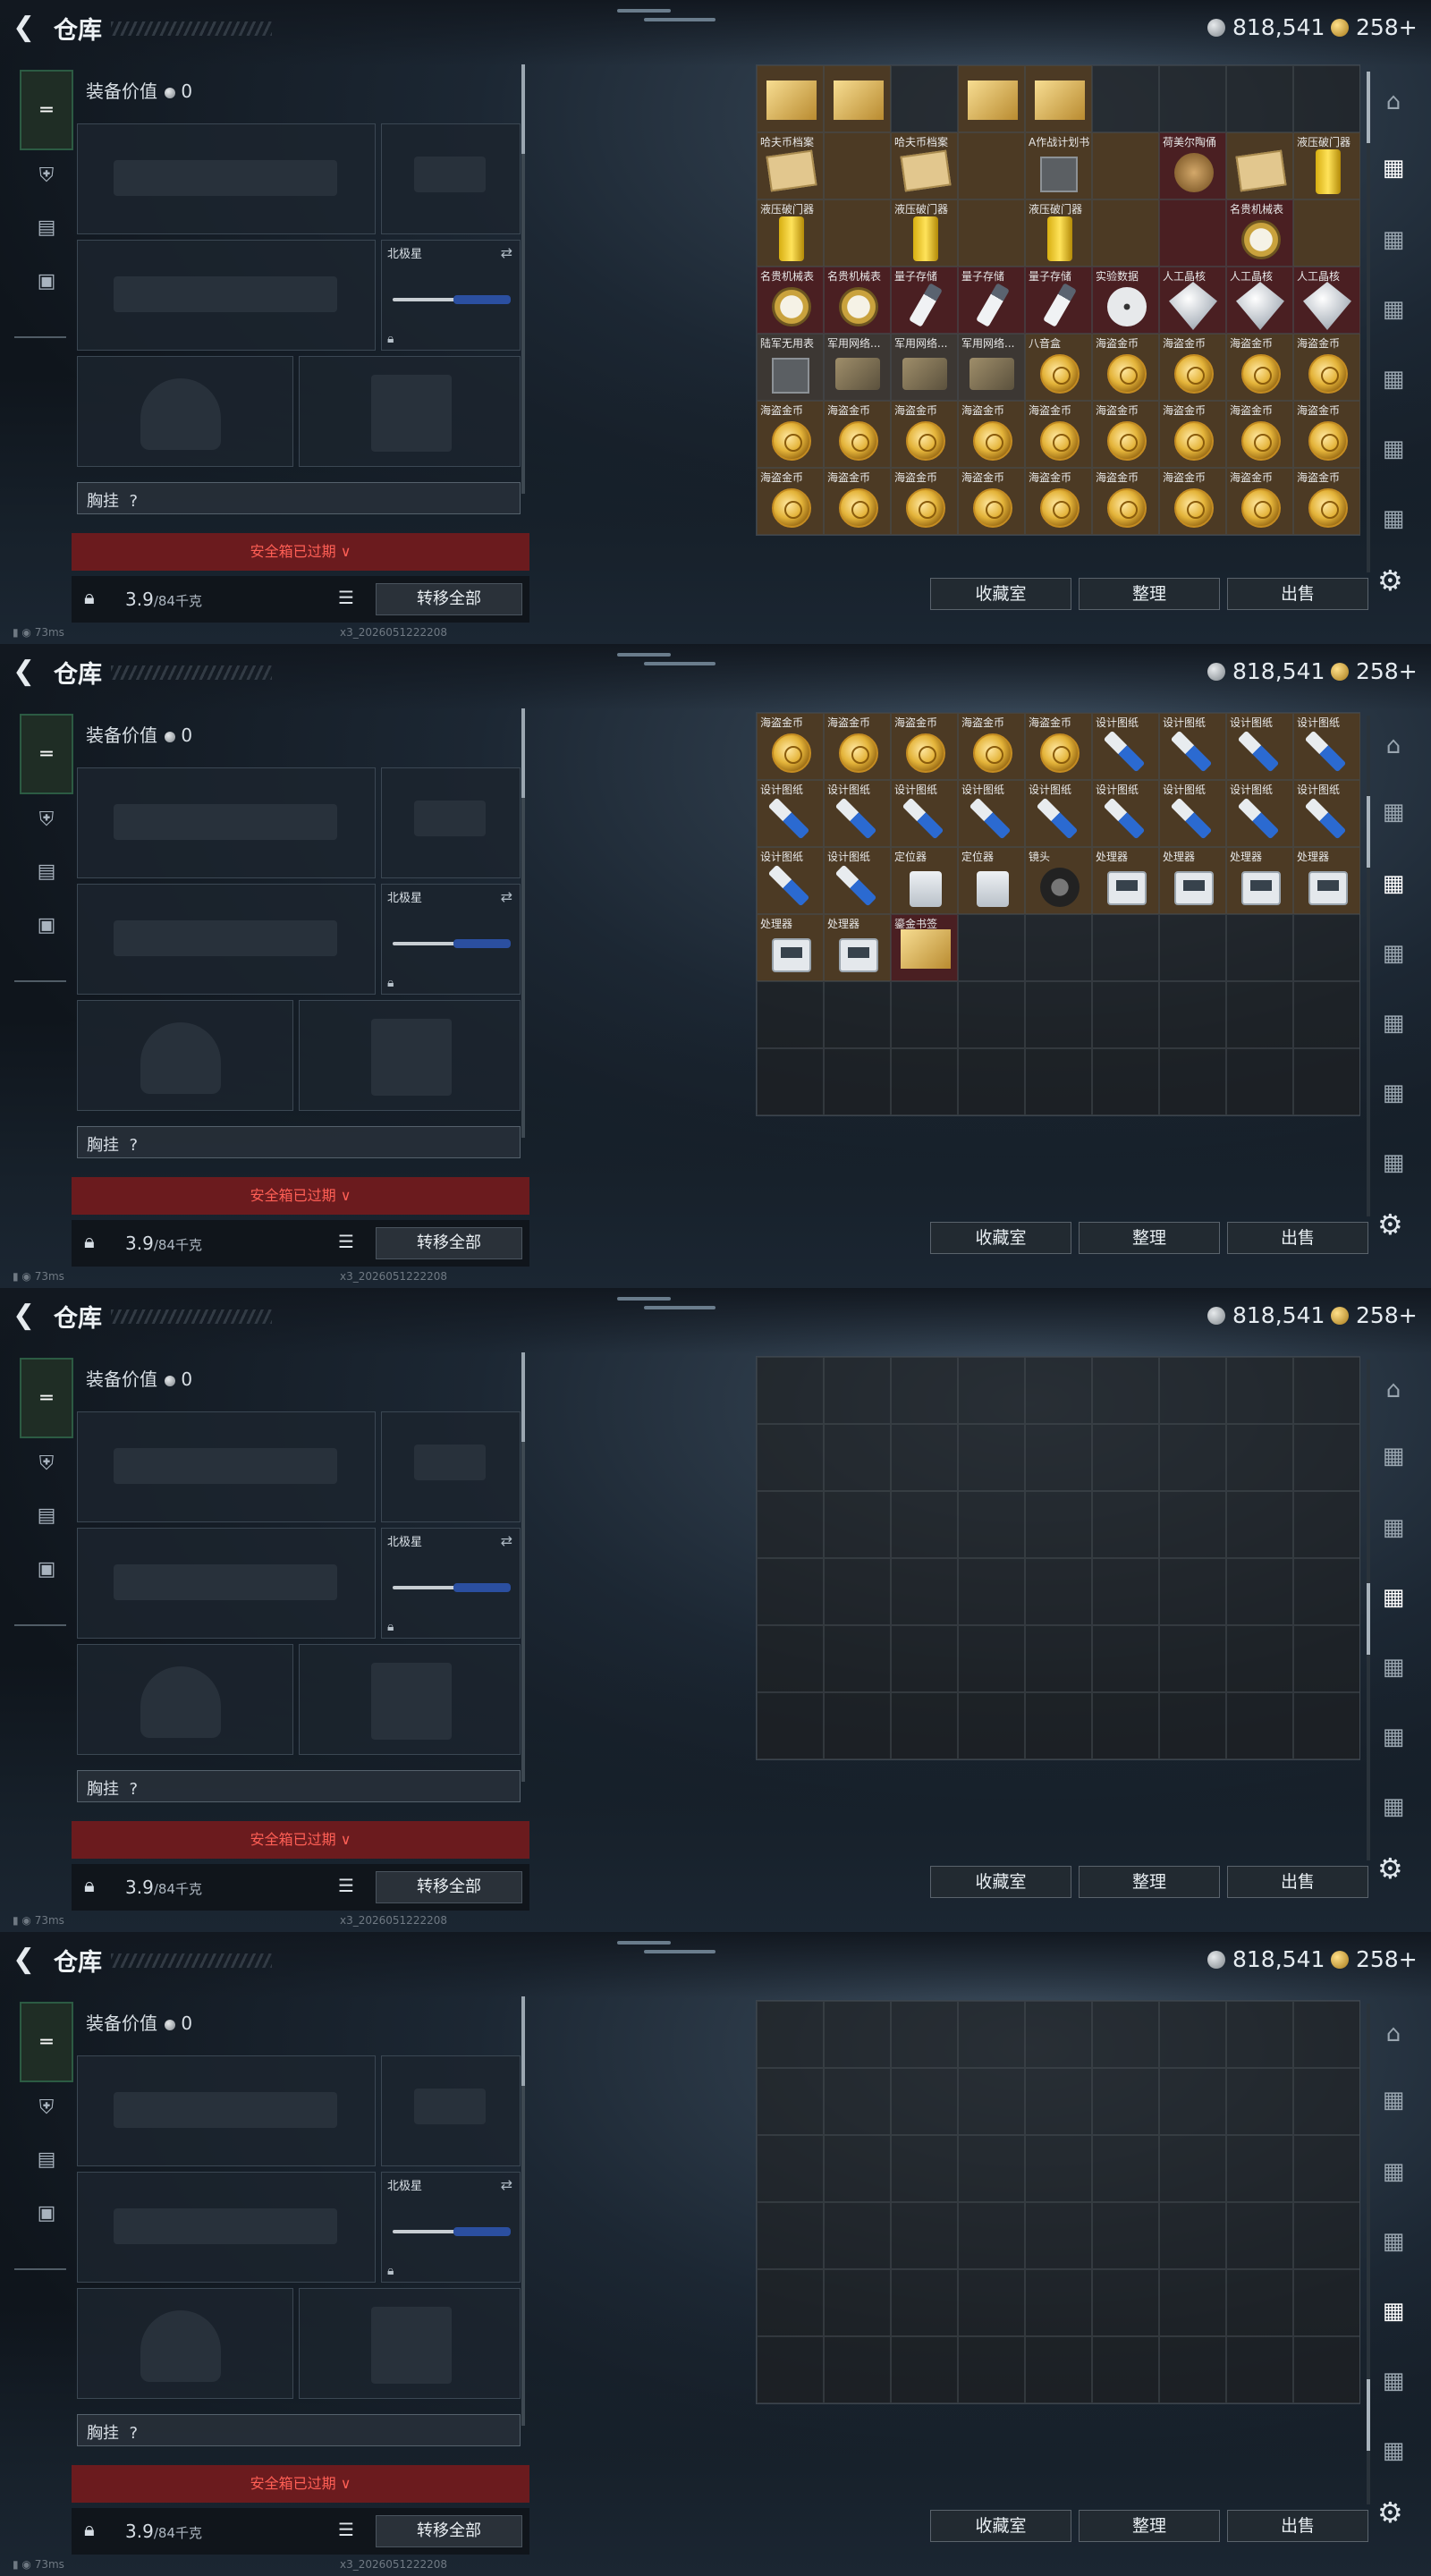 The image size is (1431, 2576). Describe the element at coordinates (1375, 1315) in the screenshot. I see `gold-currency: 258+` at that location.